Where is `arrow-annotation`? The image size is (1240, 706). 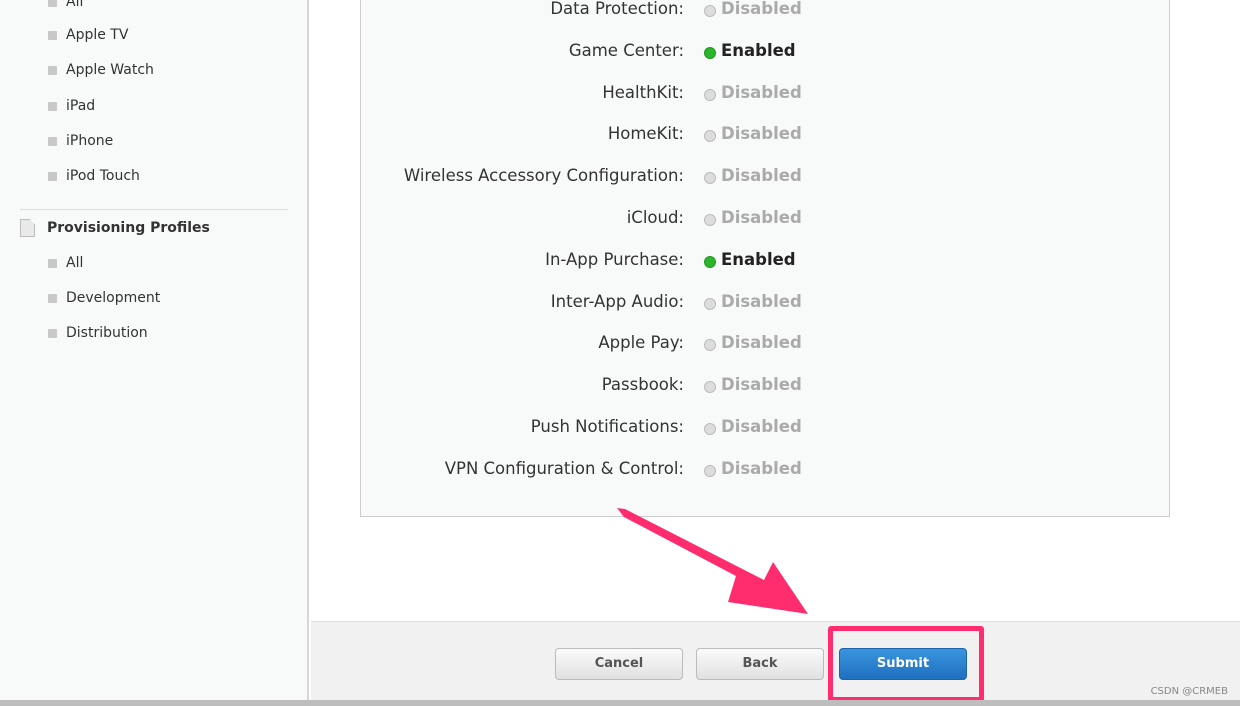 arrow-annotation is located at coordinates (712, 561).